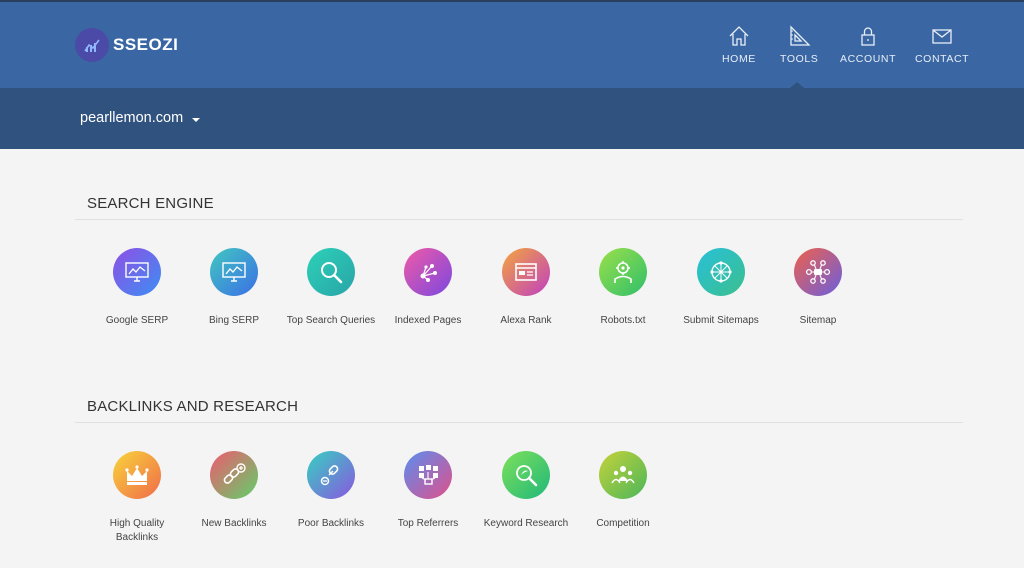 The image size is (1024, 568). Describe the element at coordinates (193, 406) in the screenshot. I see `section-title-backlinks-research: BACKLINKS AND RESEARCH` at that location.